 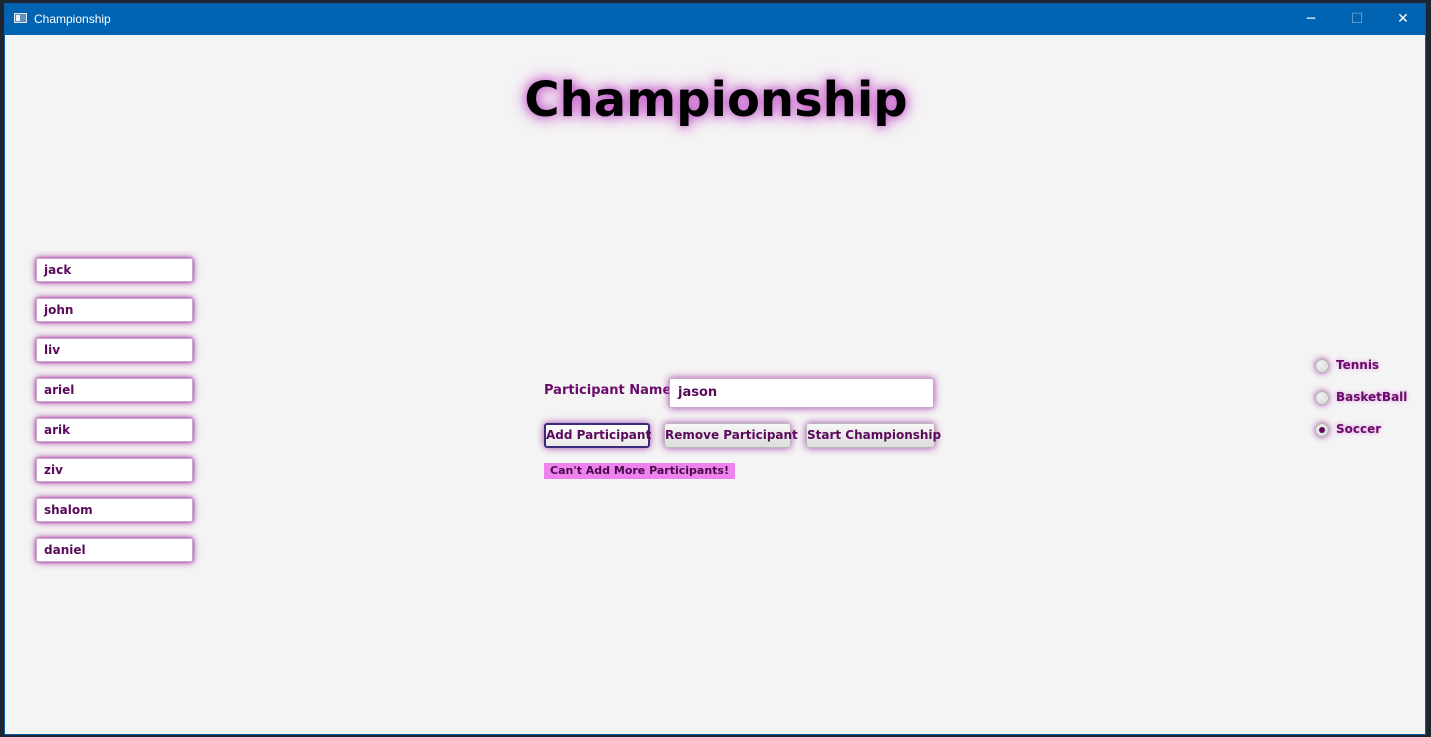 What do you see at coordinates (1359, 429) in the screenshot?
I see `radio-label: Soccer` at bounding box center [1359, 429].